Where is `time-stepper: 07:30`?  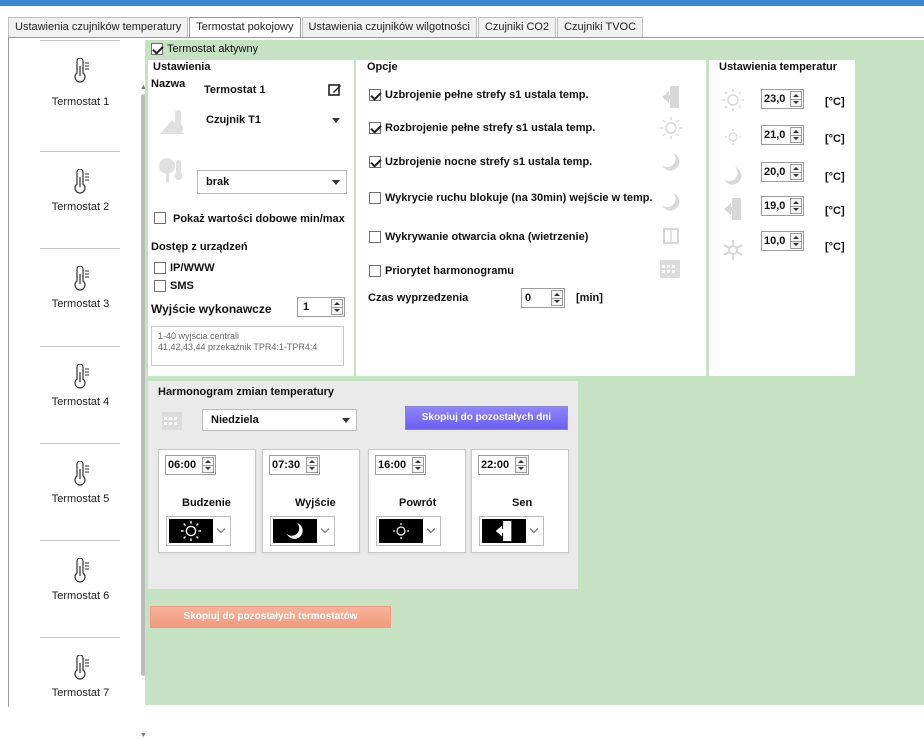
time-stepper: 07:30 is located at coordinates (294, 465).